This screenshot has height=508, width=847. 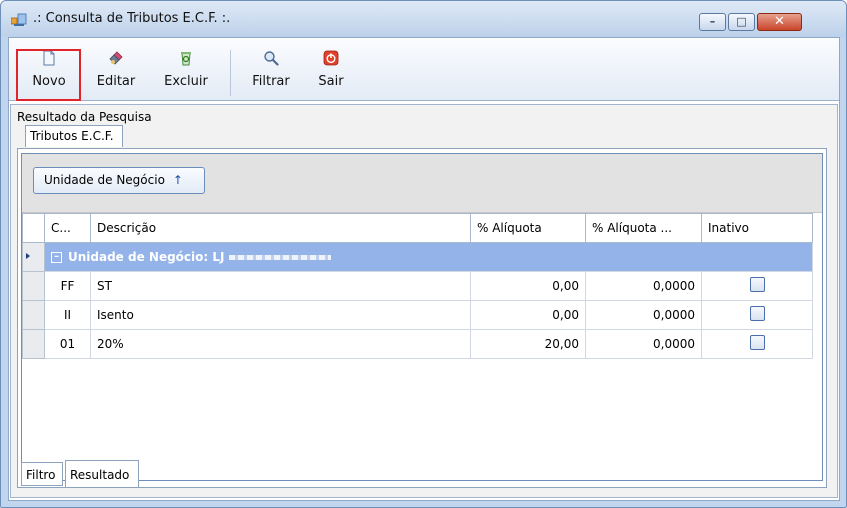 I want to click on current-row-arrow-icon, so click(x=28, y=256).